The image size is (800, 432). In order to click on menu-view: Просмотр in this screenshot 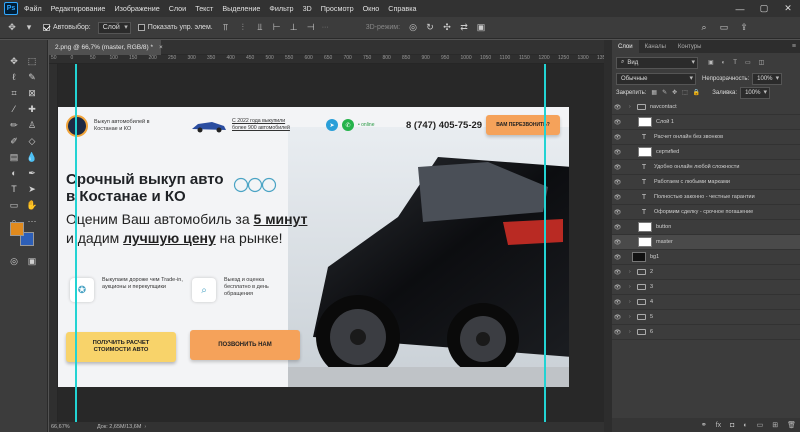, I will do `click(337, 8)`.